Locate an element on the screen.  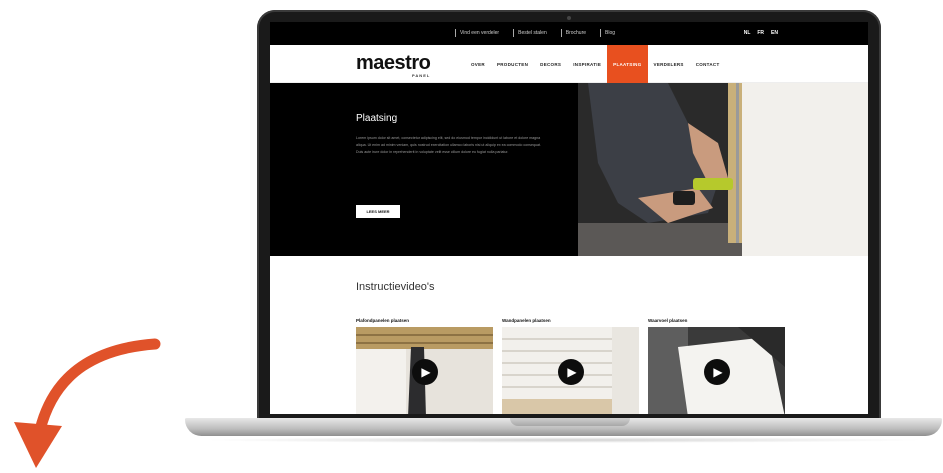
nav-item-inspiratie: INSPIRATIE is located at coordinates (587, 64).